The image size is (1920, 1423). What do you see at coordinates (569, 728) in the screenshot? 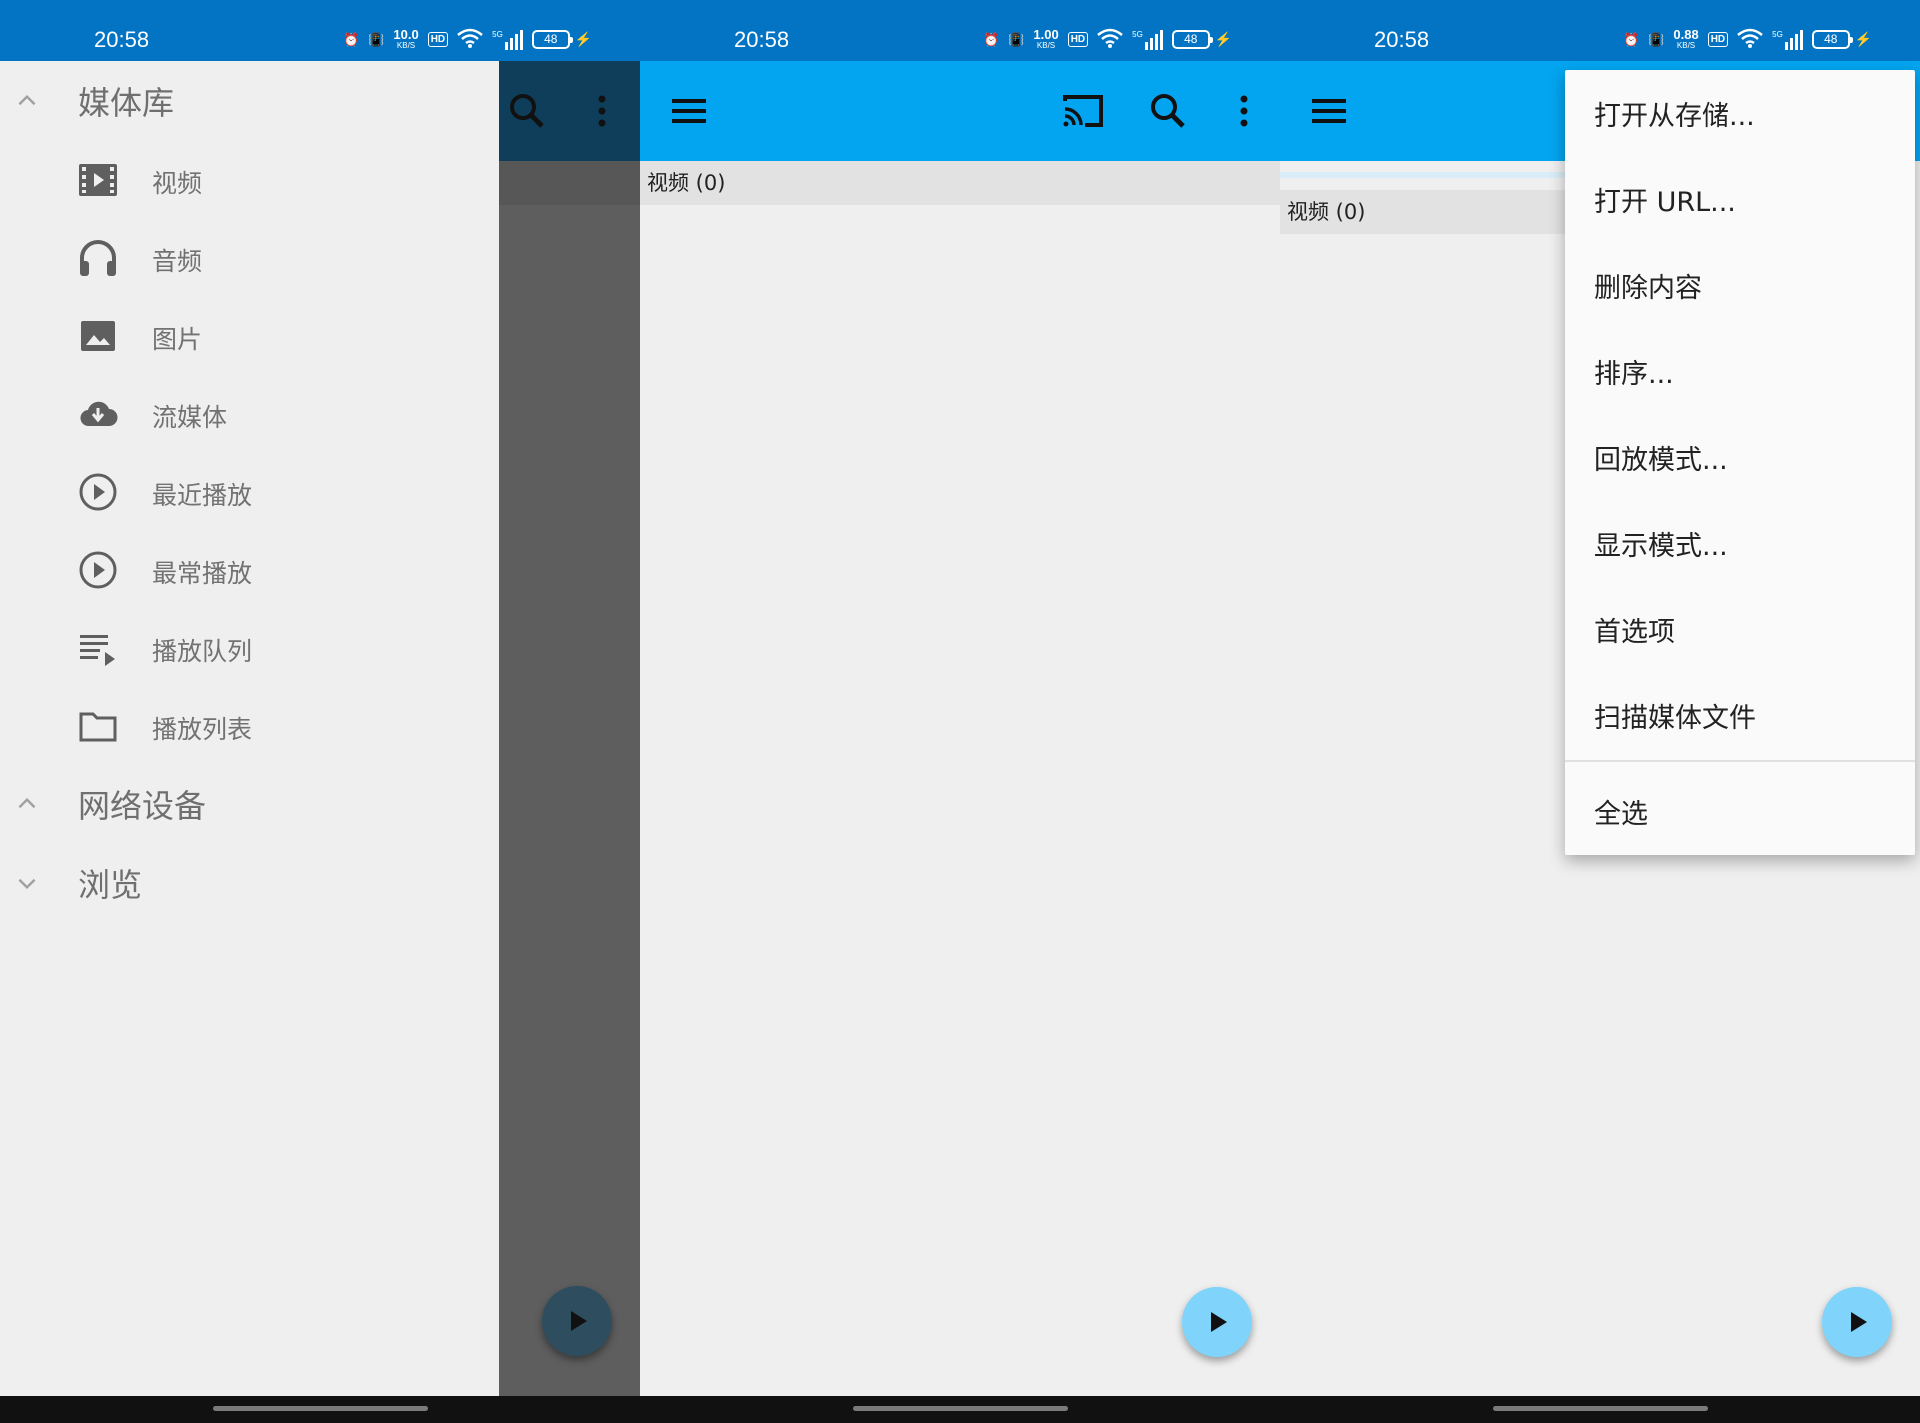
I see `drawer-scrim` at bounding box center [569, 728].